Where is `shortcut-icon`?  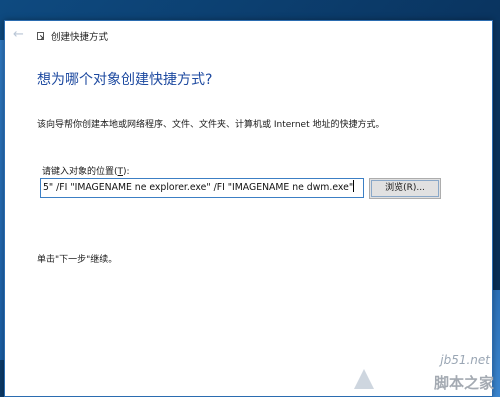 shortcut-icon is located at coordinates (40, 36).